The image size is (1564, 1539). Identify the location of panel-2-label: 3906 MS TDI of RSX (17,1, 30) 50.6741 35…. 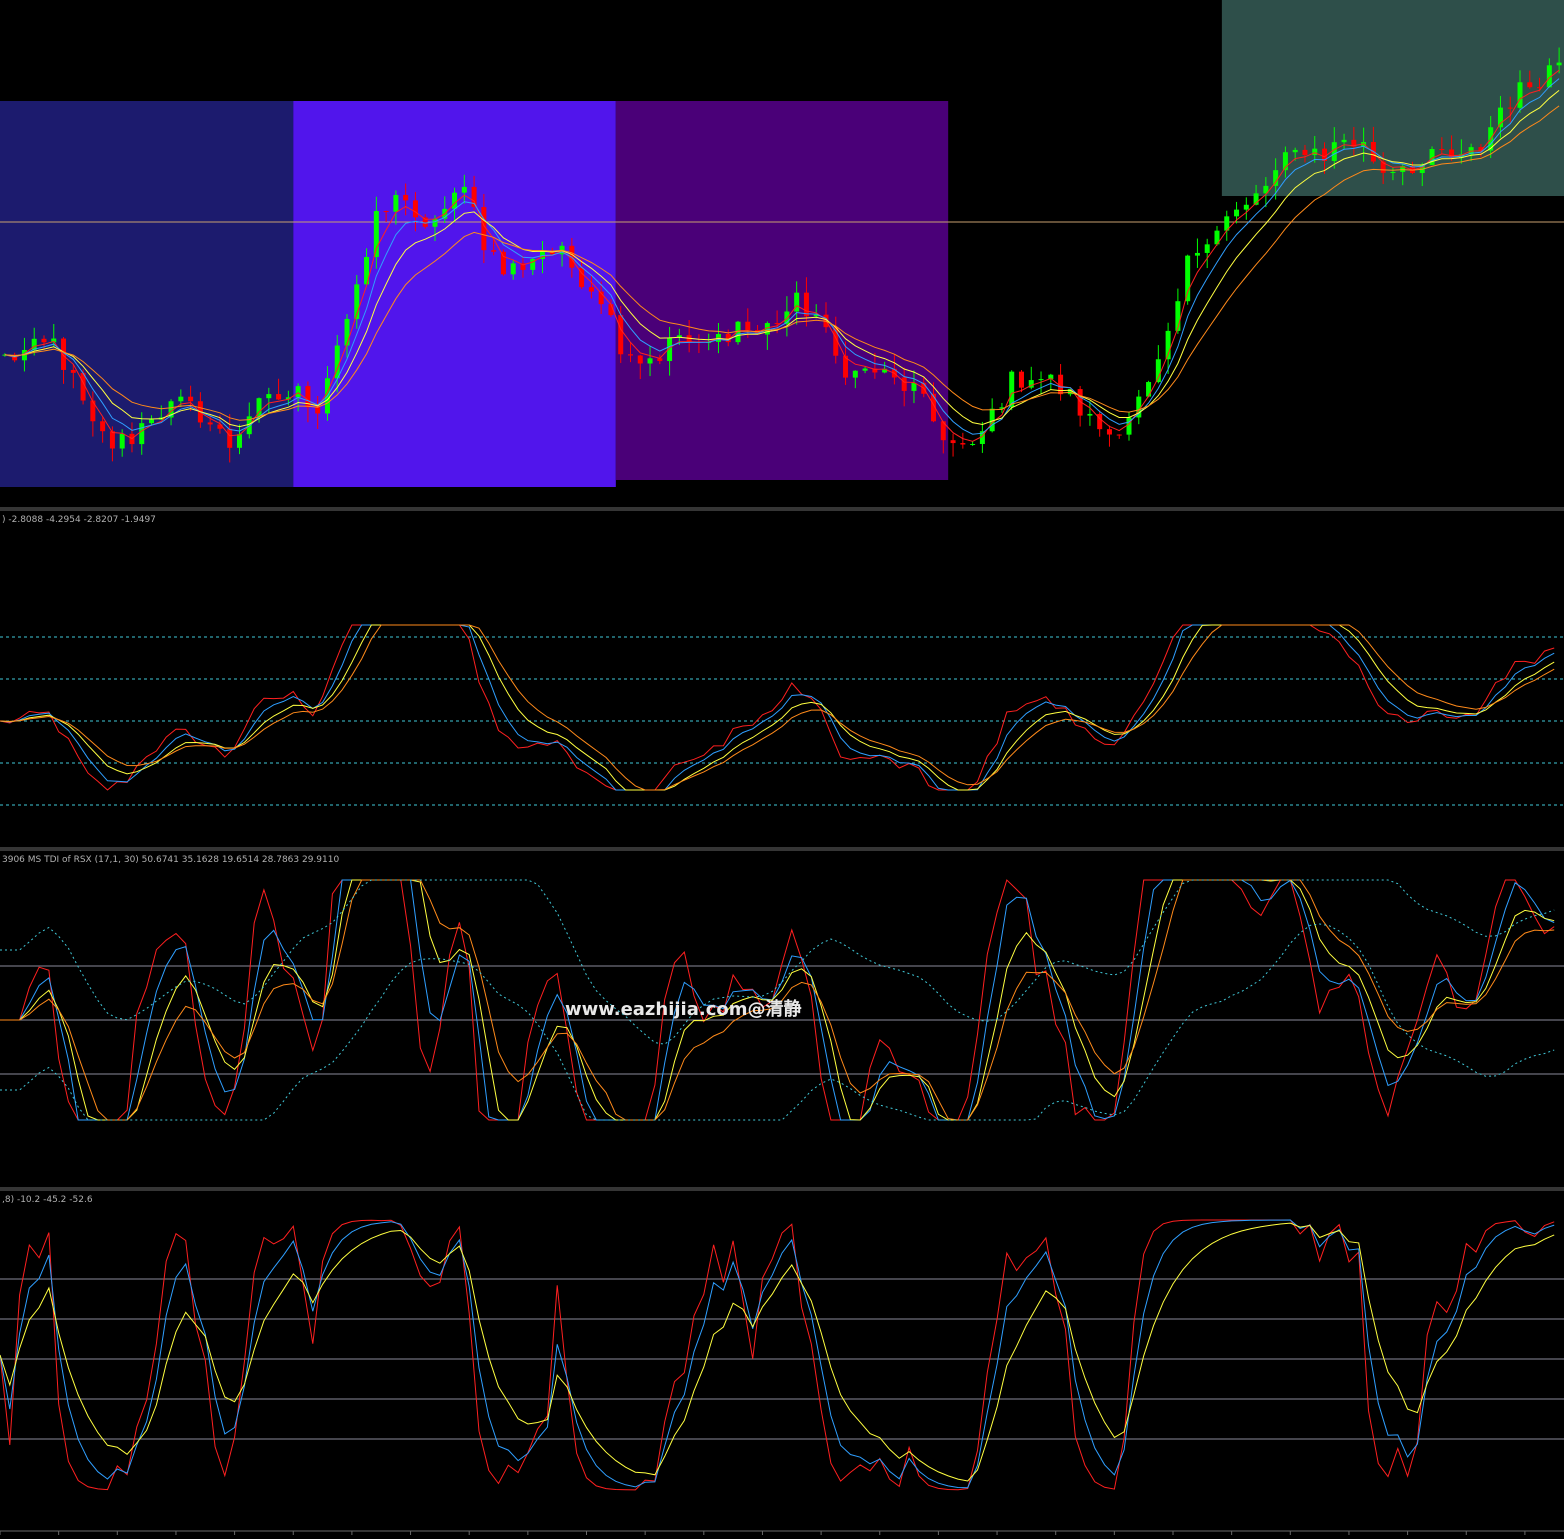
(170, 860).